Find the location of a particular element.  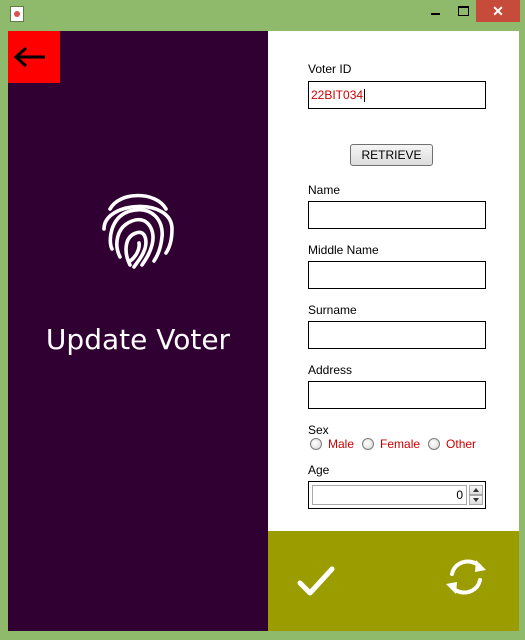

voter-id-value: 22BIT034 is located at coordinates (337, 95).